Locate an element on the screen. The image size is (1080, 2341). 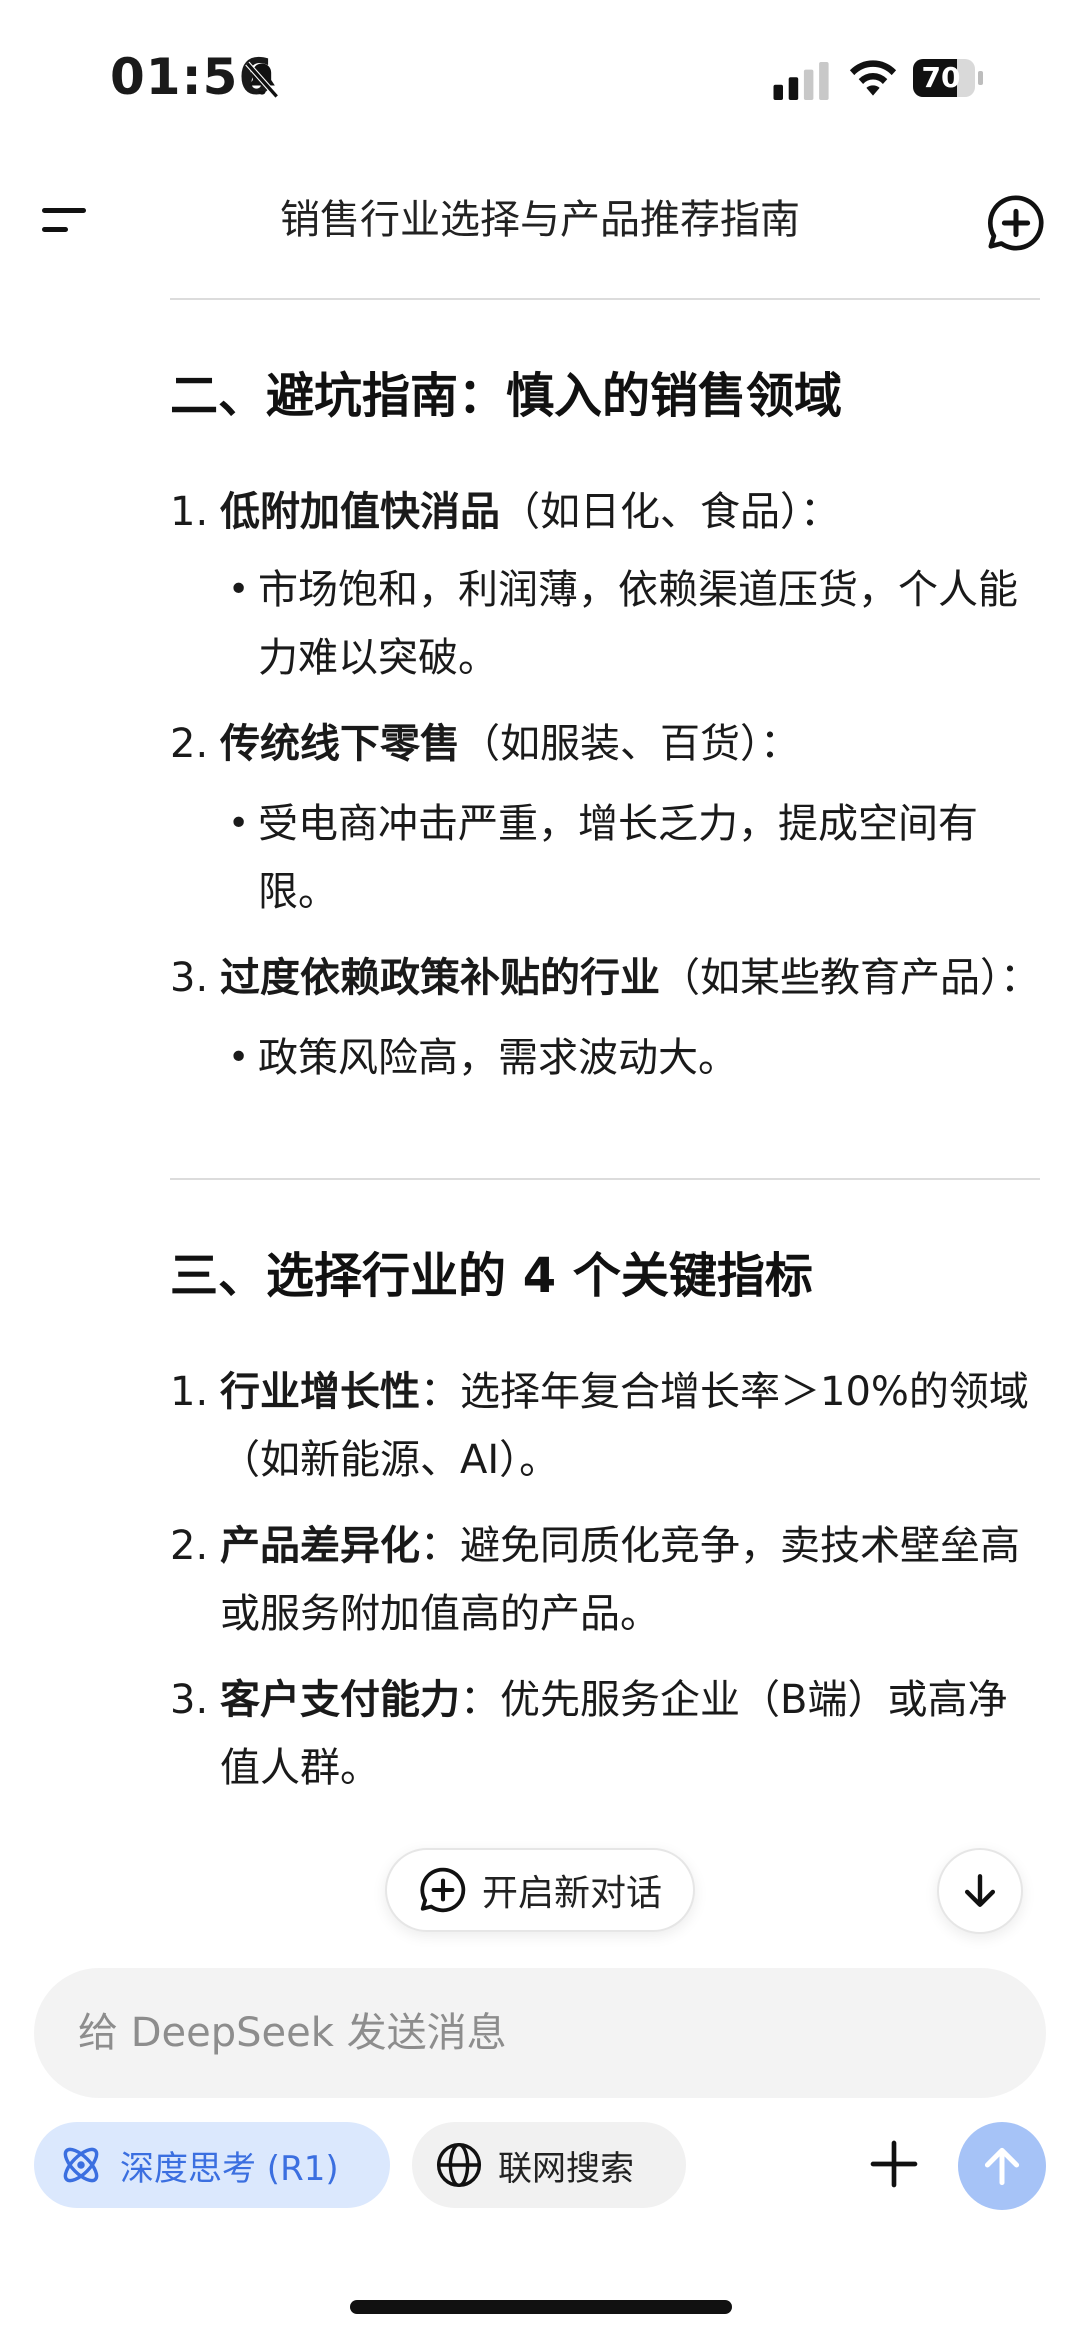
plus-icon is located at coordinates (894, 2164).